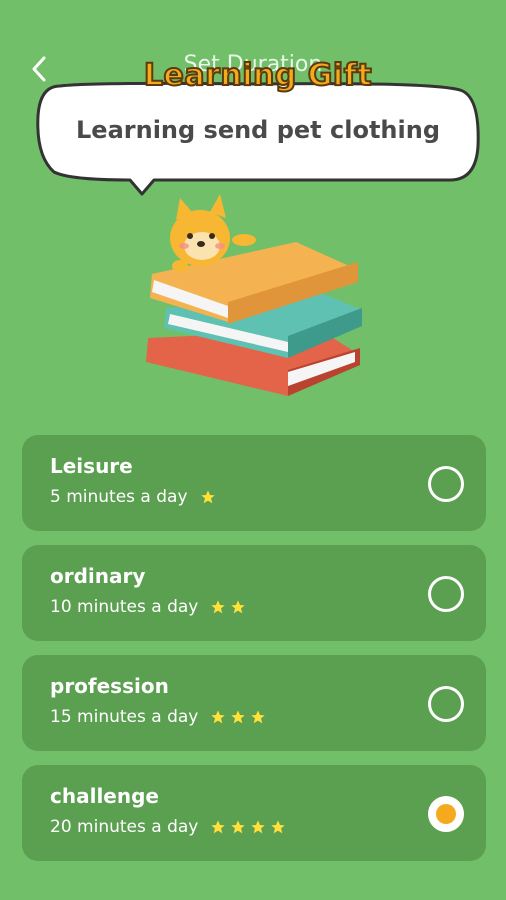 This screenshot has height=900, width=506. What do you see at coordinates (124, 607) in the screenshot?
I see `option-duration-text: 10 minutes a day` at bounding box center [124, 607].